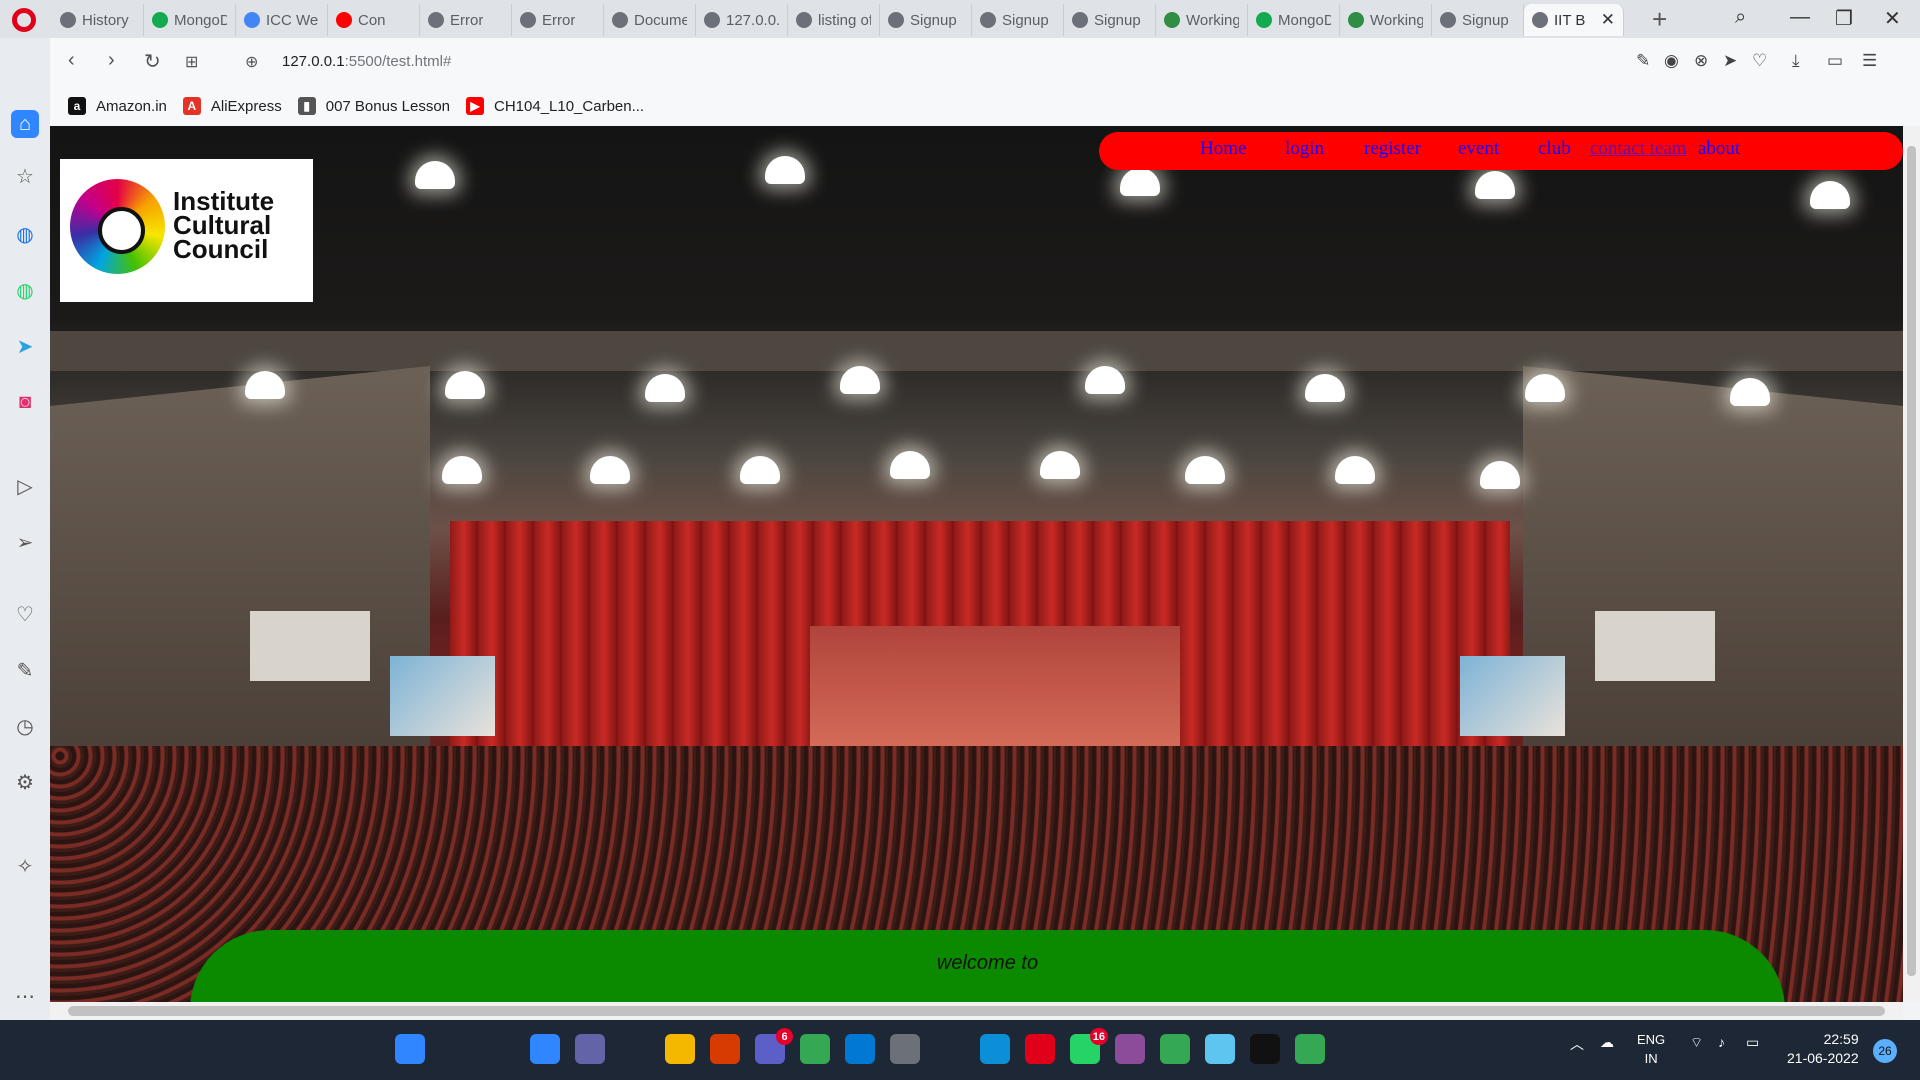 This screenshot has width=1920, height=1080. What do you see at coordinates (1638, 149) in the screenshot?
I see `nav-contact-team-link: contact team` at bounding box center [1638, 149].